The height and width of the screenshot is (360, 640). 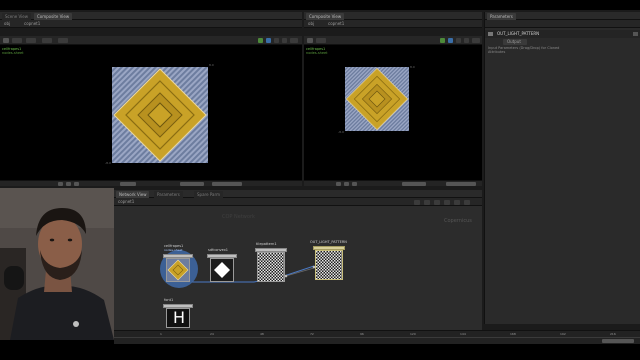 What do you see at coordinates (393, 24) in the screenshot?
I see `mid-path-row: obj copnet1` at bounding box center [393, 24].